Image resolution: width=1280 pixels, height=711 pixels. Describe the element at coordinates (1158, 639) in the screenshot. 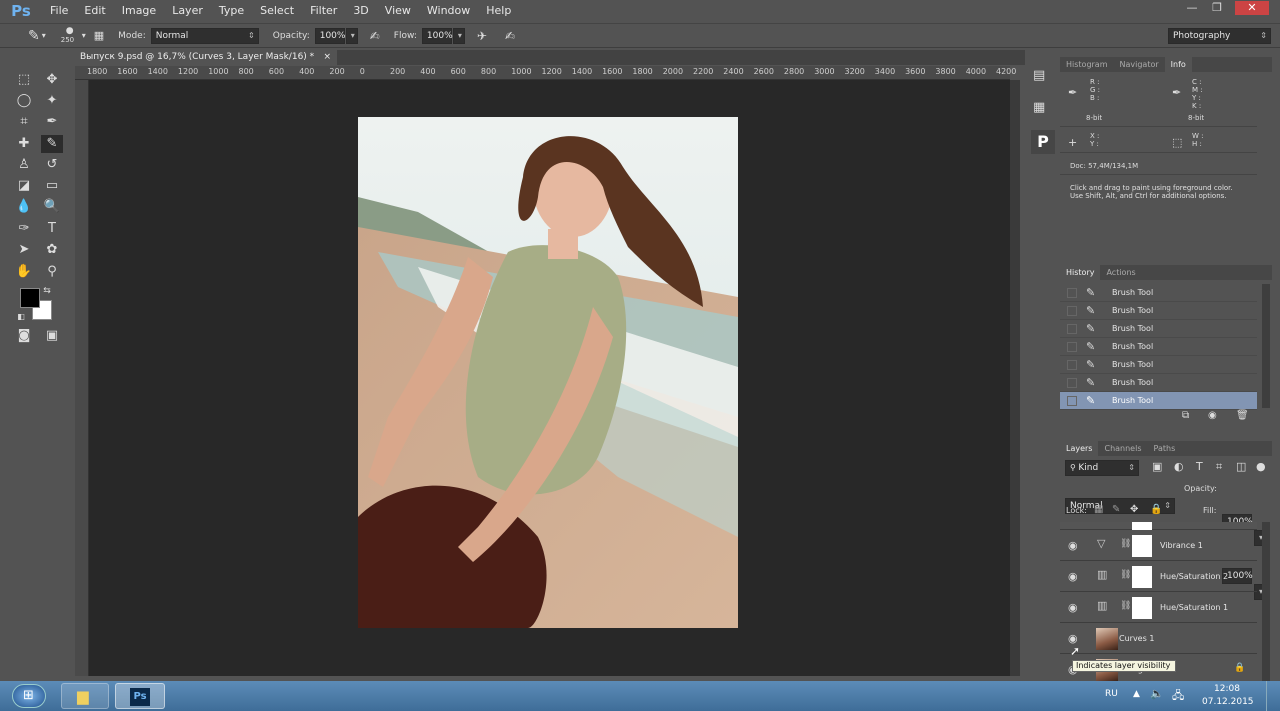

I see `layer-row: ◉ Curves 1` at that location.